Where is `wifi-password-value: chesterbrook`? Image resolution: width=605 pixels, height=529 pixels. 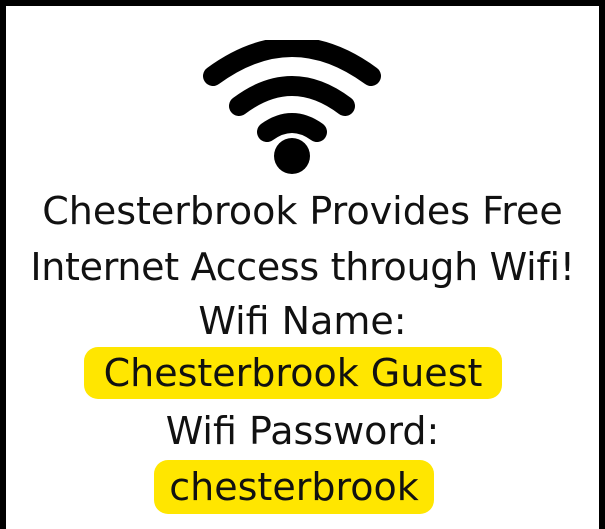 wifi-password-value: chesterbrook is located at coordinates (294, 487).